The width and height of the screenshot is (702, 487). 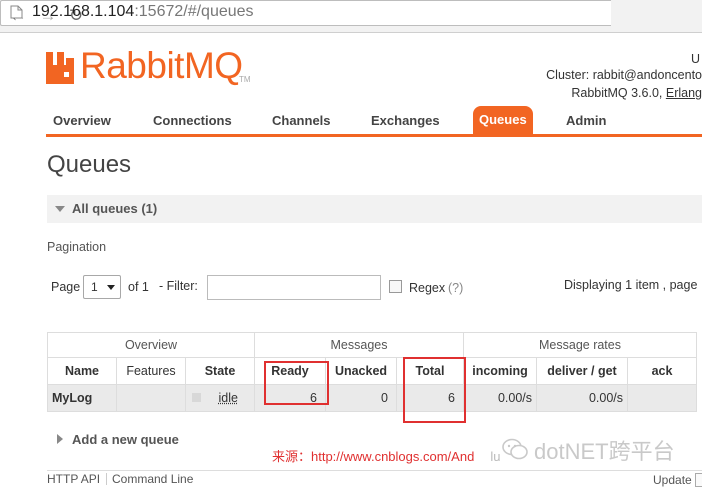 What do you see at coordinates (582, 371) in the screenshot?
I see `col-header-deliver-get: deliver / get` at bounding box center [582, 371].